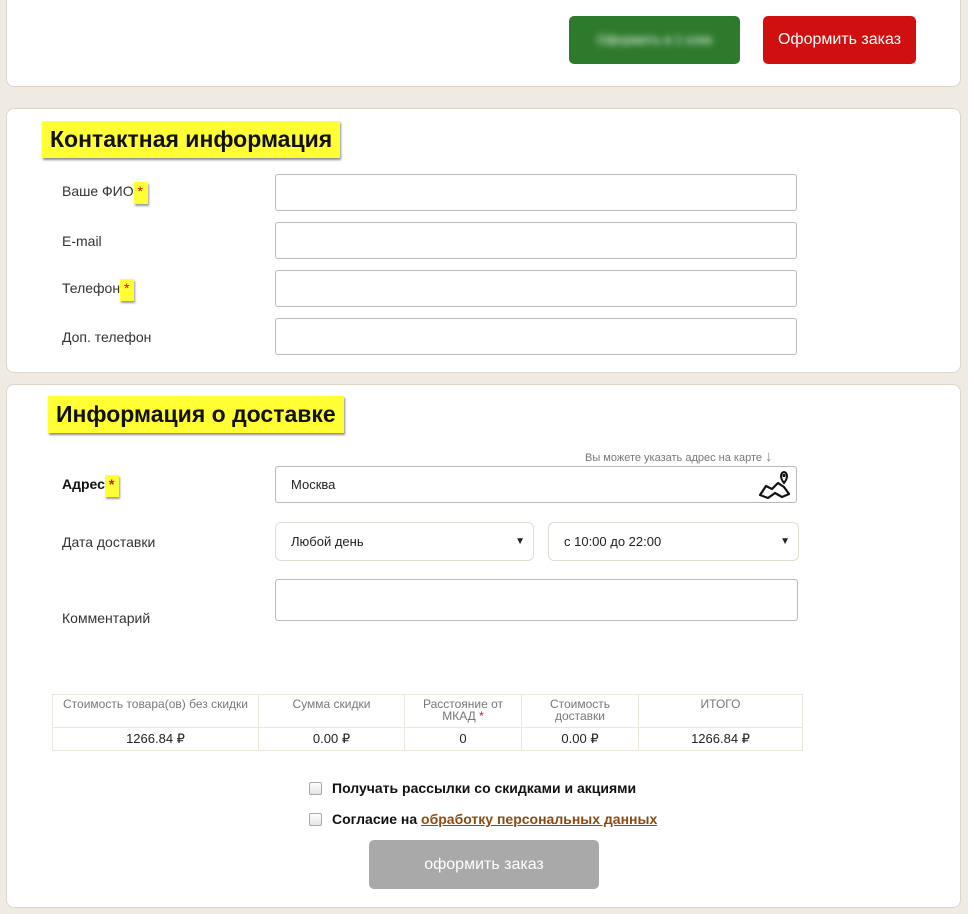 This screenshot has width=968, height=914. What do you see at coordinates (463, 739) in the screenshot?
I see `table-cell: 0` at bounding box center [463, 739].